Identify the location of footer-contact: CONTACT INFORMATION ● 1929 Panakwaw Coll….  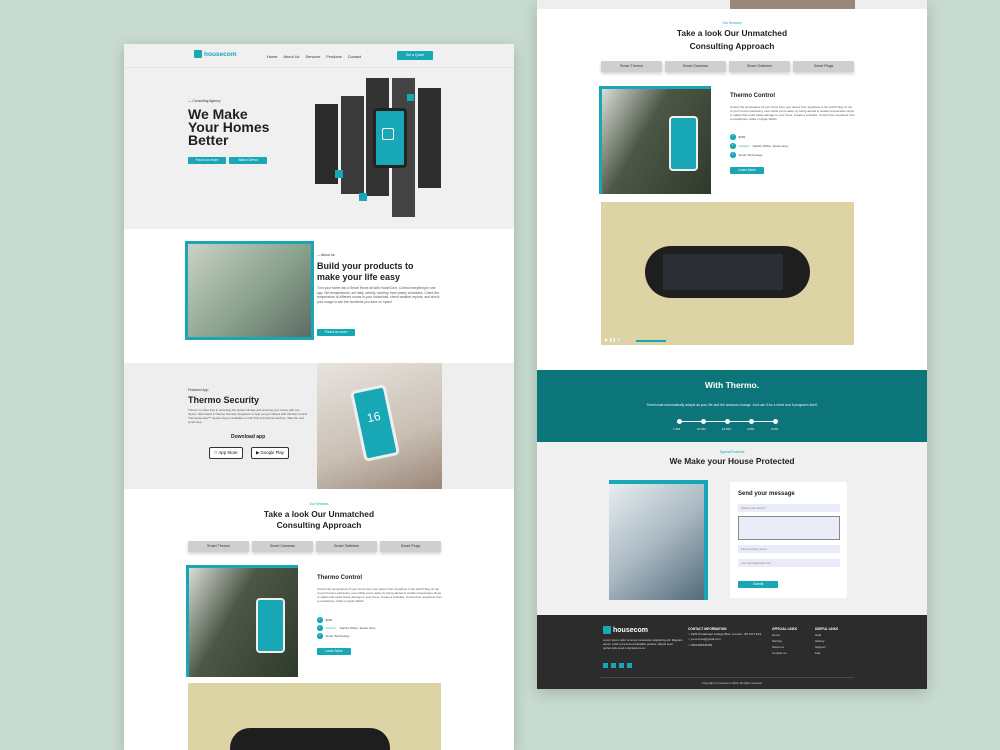
(725, 637).